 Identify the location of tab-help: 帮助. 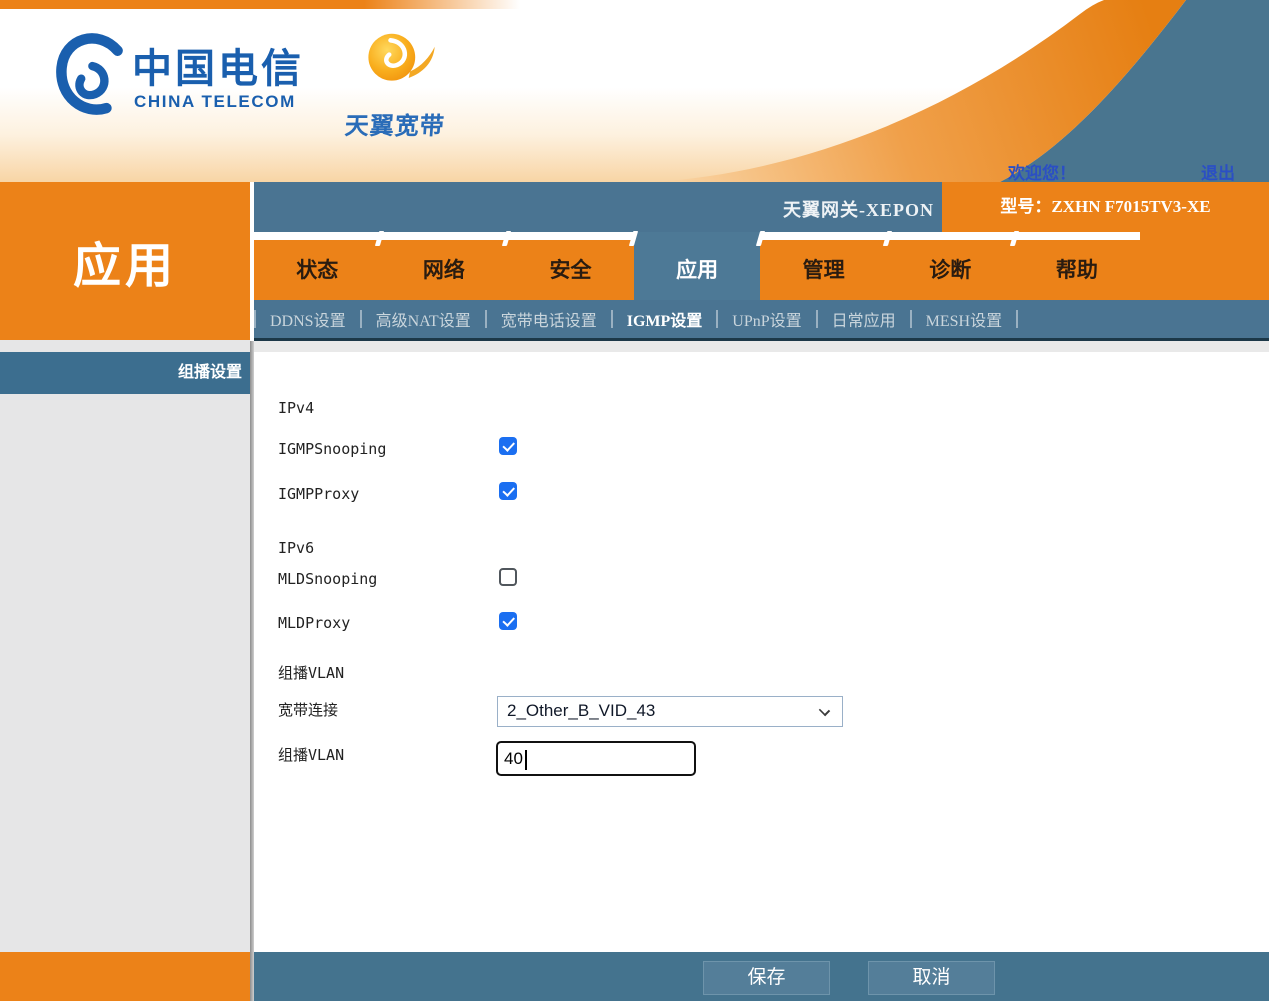
(1077, 270).